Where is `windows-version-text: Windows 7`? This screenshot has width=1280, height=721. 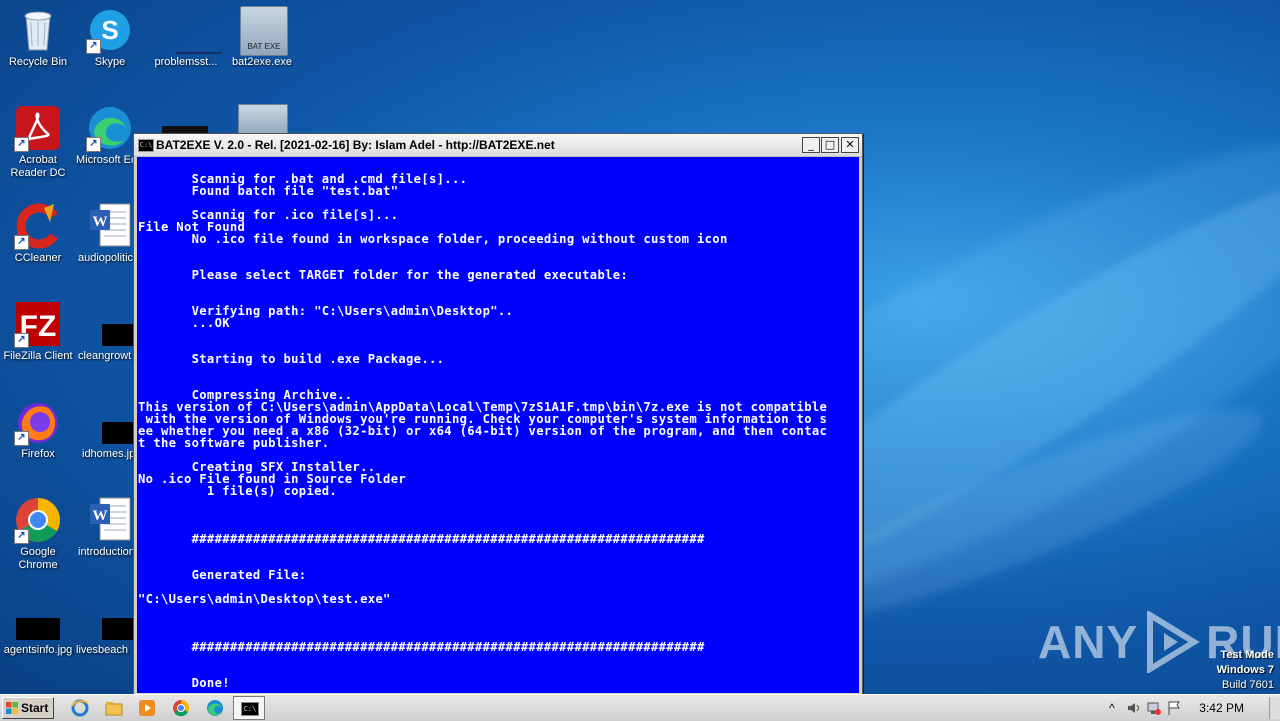 windows-version-text: Windows 7 is located at coordinates (1245, 670).